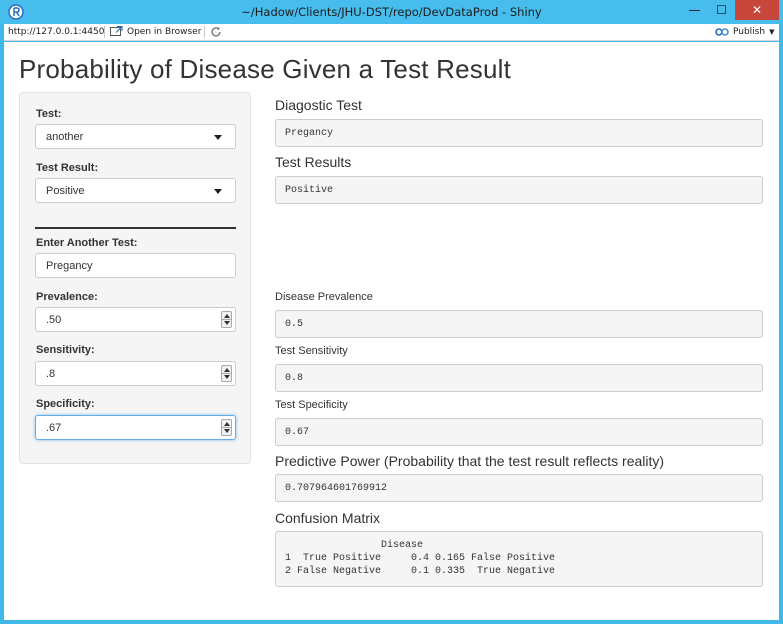  Describe the element at coordinates (519, 432) in the screenshot. I see `test-specificity-output: 0.67` at that location.